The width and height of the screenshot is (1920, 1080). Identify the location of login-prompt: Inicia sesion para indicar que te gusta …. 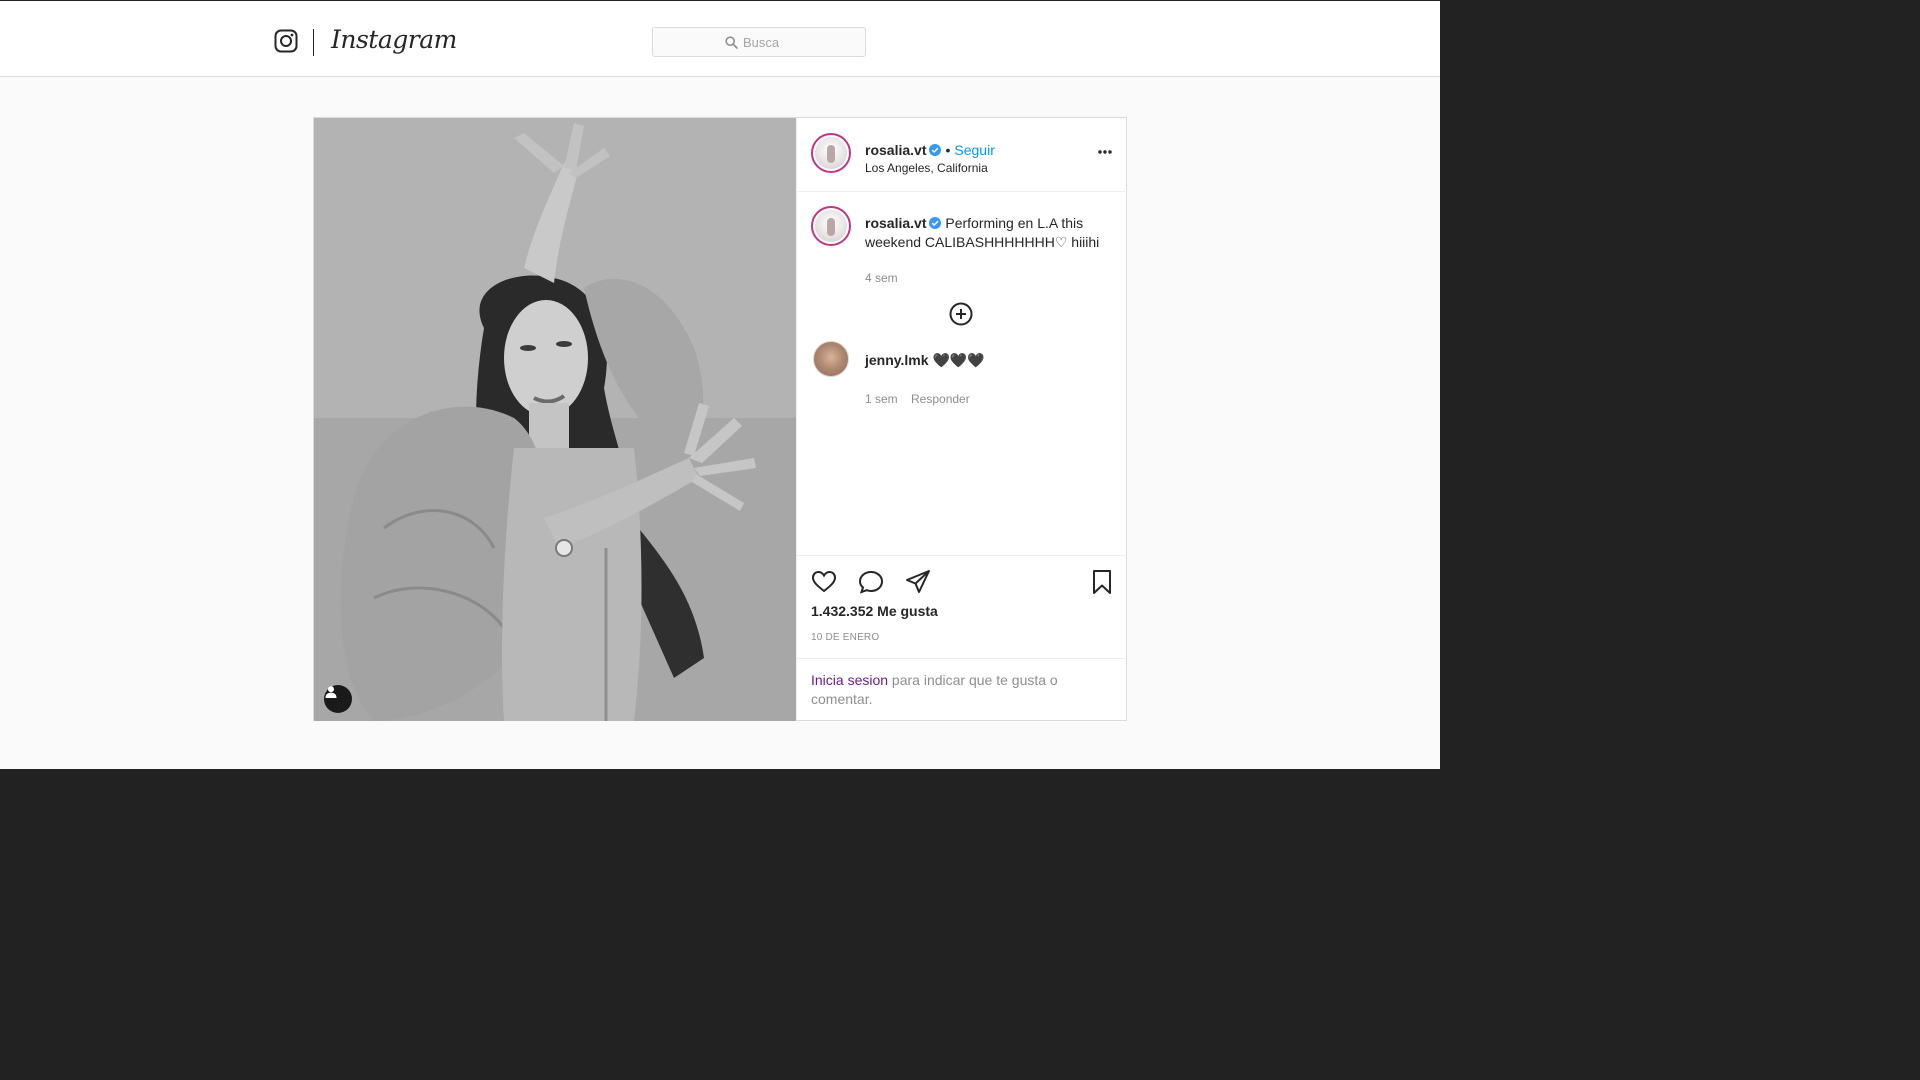
(962, 690).